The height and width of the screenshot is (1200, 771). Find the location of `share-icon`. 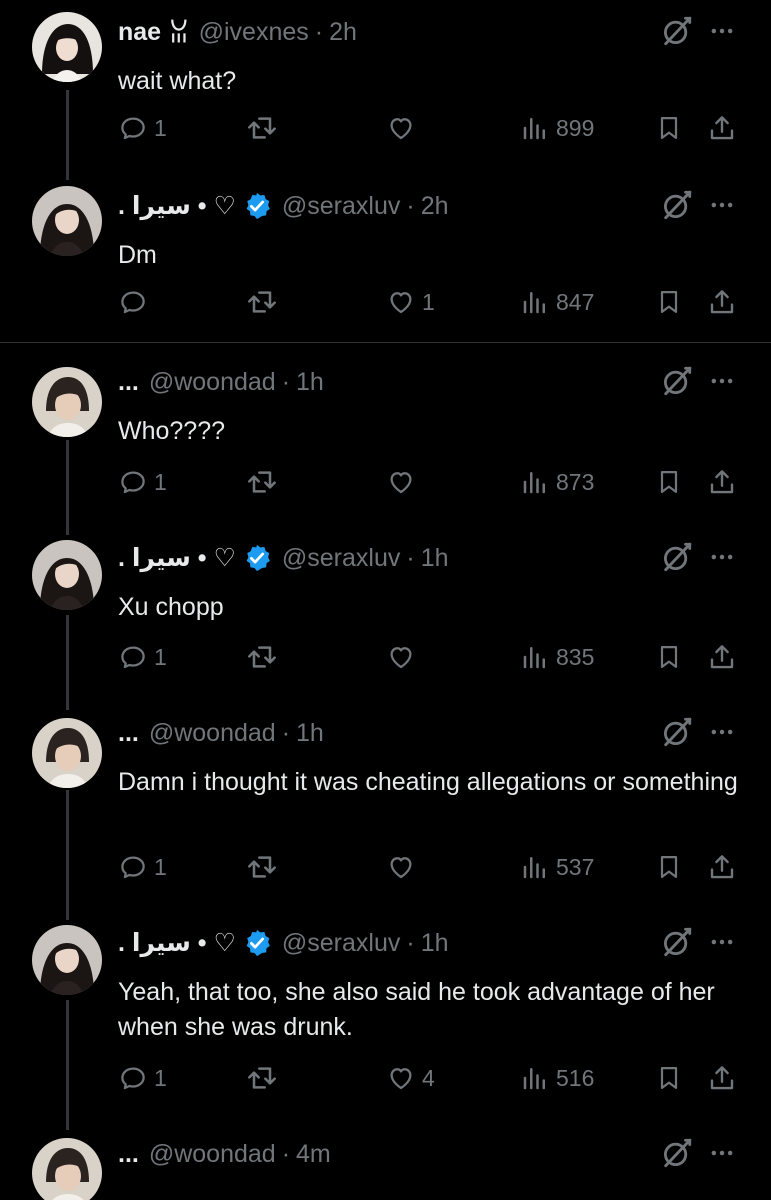

share-icon is located at coordinates (722, 128).